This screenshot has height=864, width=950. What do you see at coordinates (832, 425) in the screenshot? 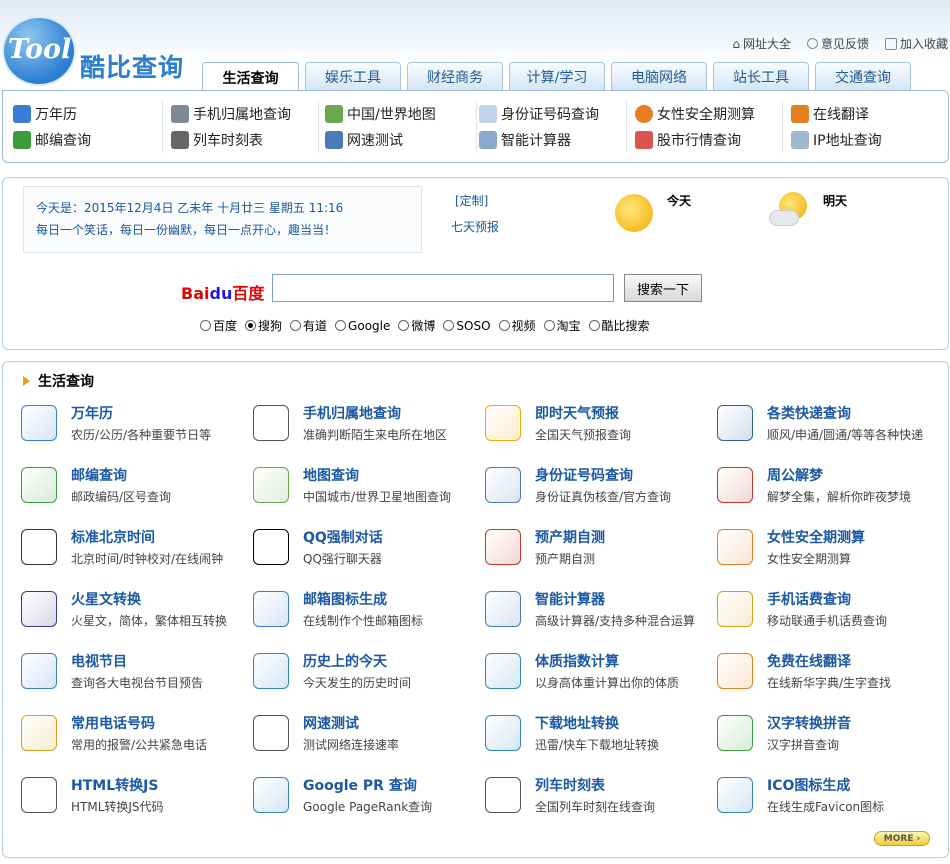
I see `tool-item: 各类快递查询 顺风/申通/圆通/等等各种快递` at bounding box center [832, 425].